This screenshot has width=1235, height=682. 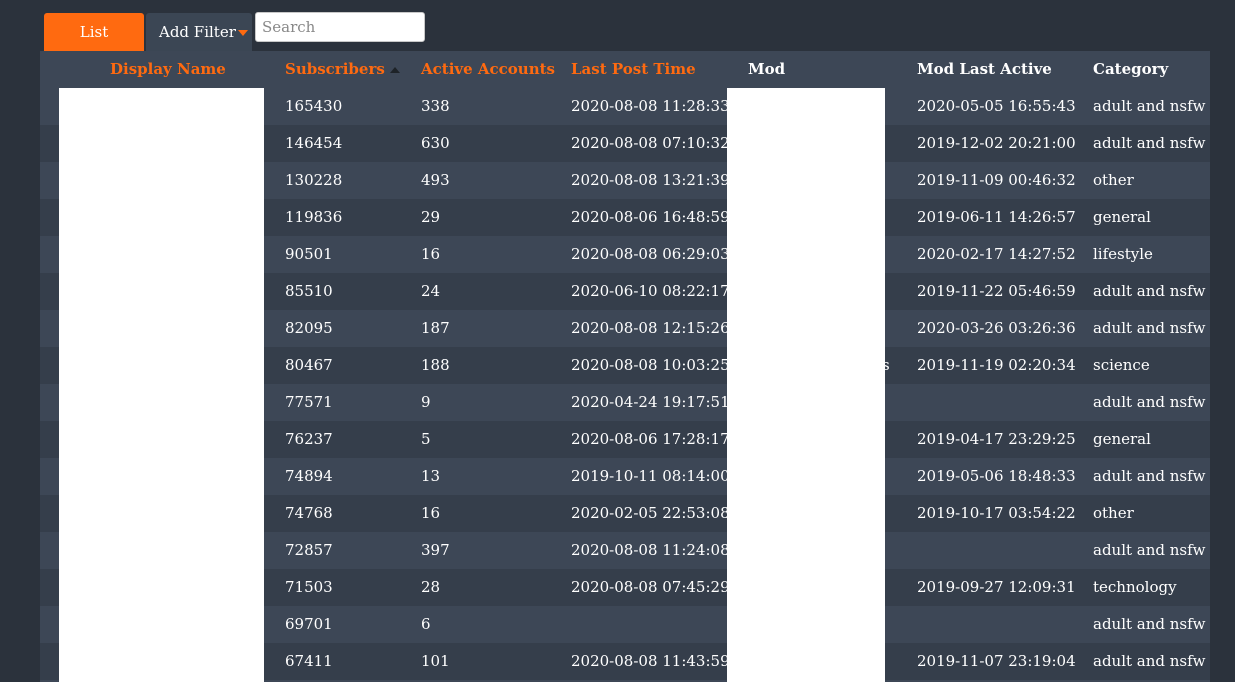 I want to click on cell-mod-last-active: 2019-10-17 03:54:22, so click(x=996, y=513).